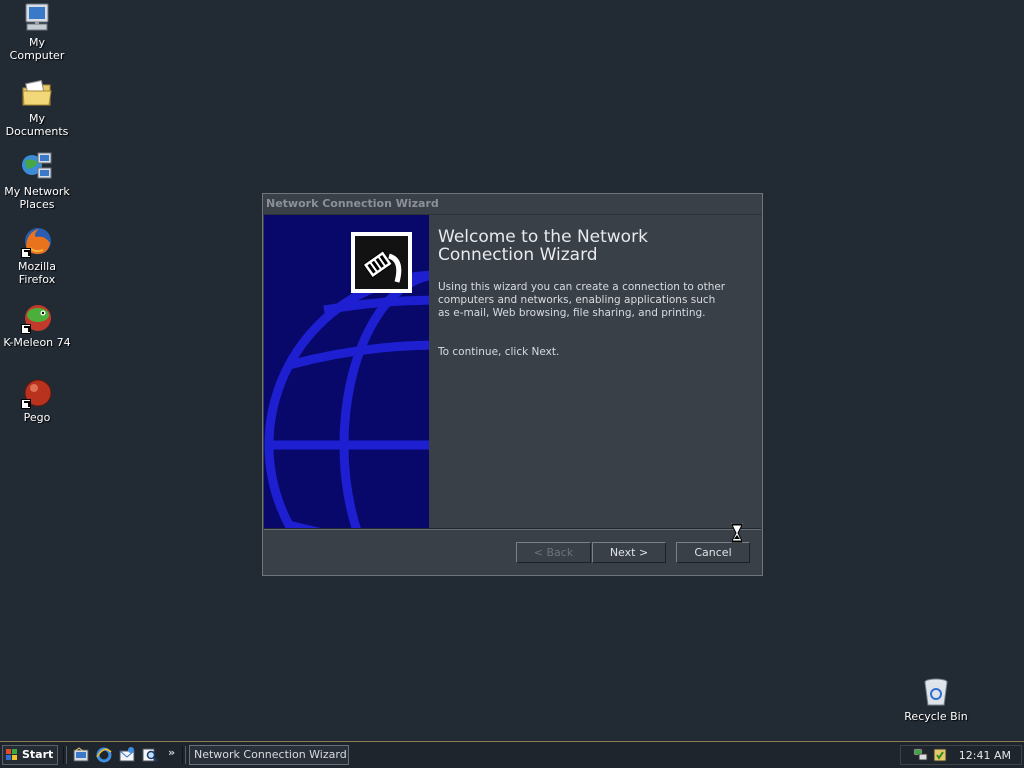 The width and height of the screenshot is (1024, 768). Describe the element at coordinates (37, 167) in the screenshot. I see `network-places-icon` at that location.